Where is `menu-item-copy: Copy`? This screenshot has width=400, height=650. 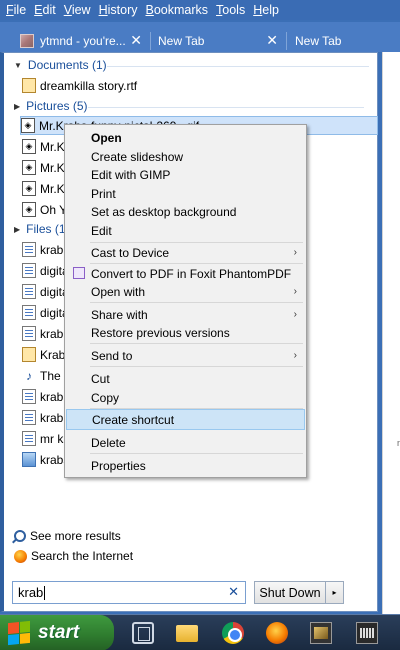
menu-item-copy: Copy is located at coordinates (185, 397).